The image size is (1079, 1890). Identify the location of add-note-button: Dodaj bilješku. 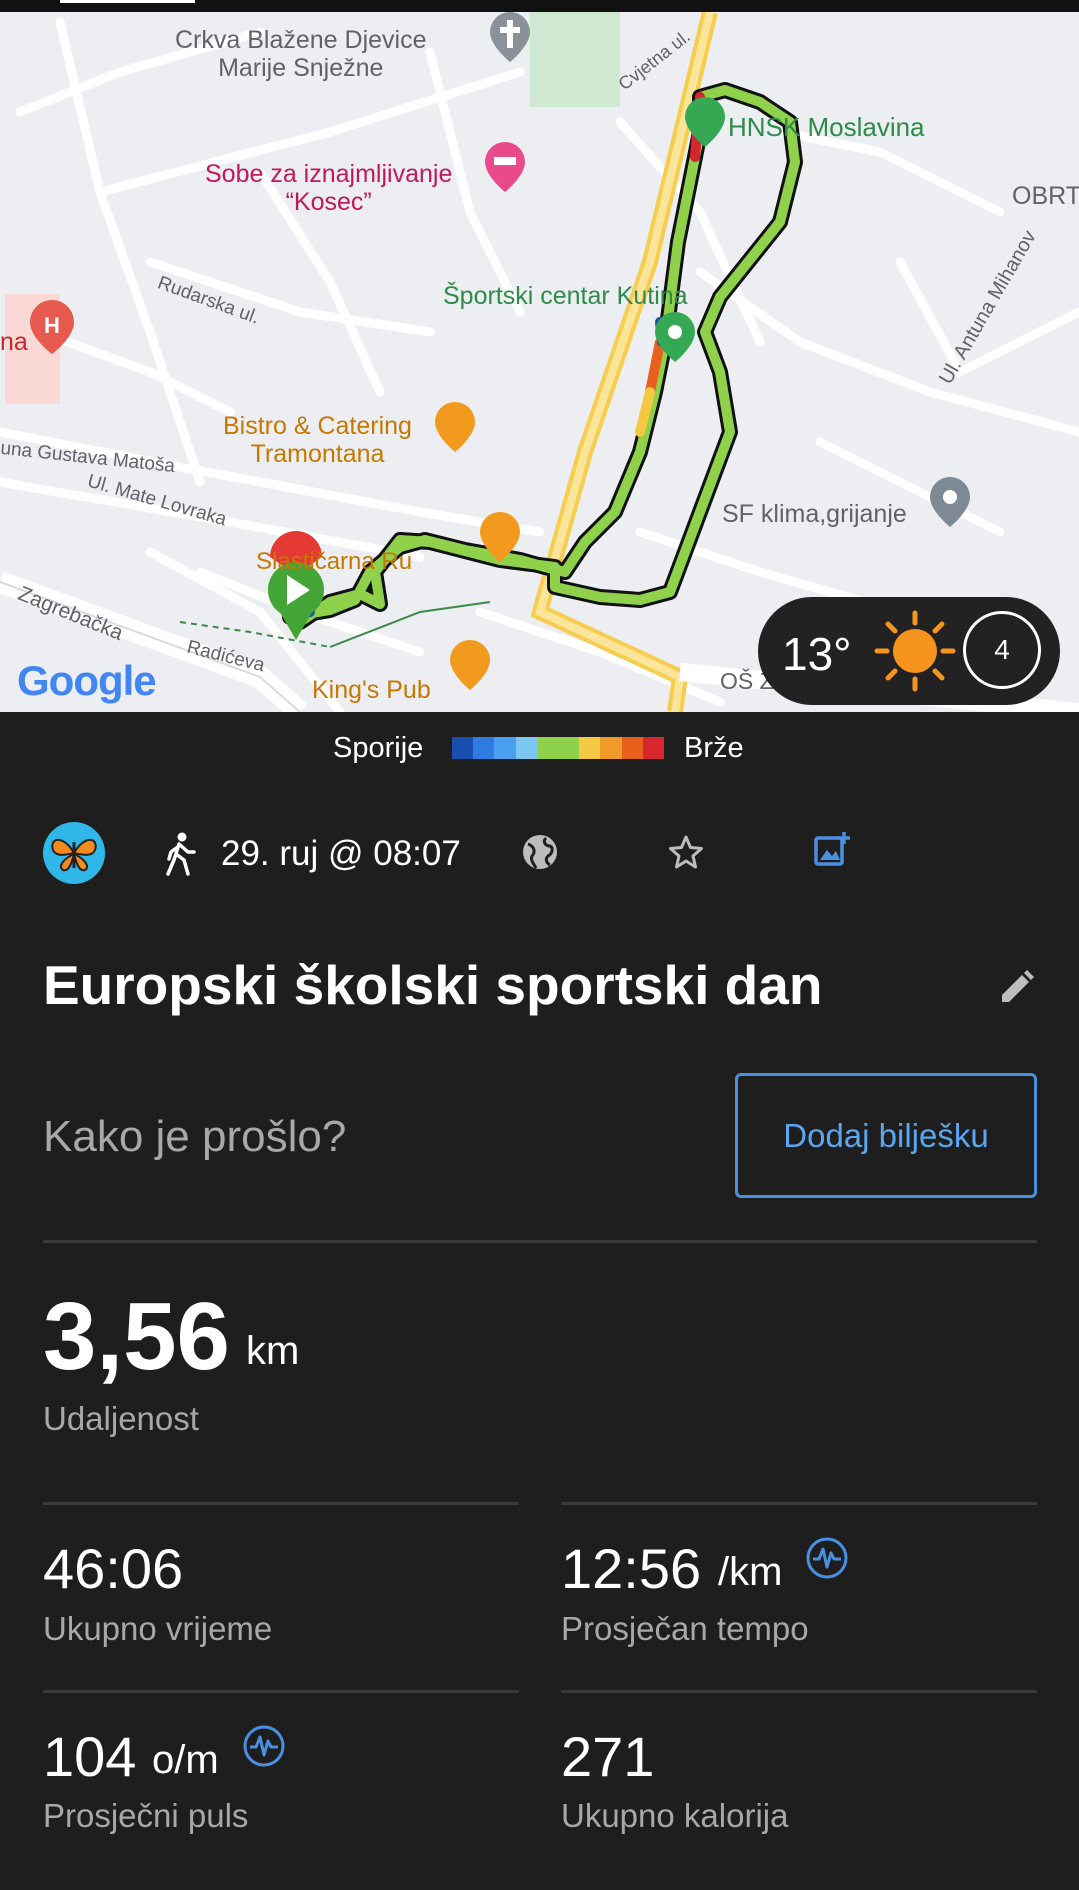
(886, 1135).